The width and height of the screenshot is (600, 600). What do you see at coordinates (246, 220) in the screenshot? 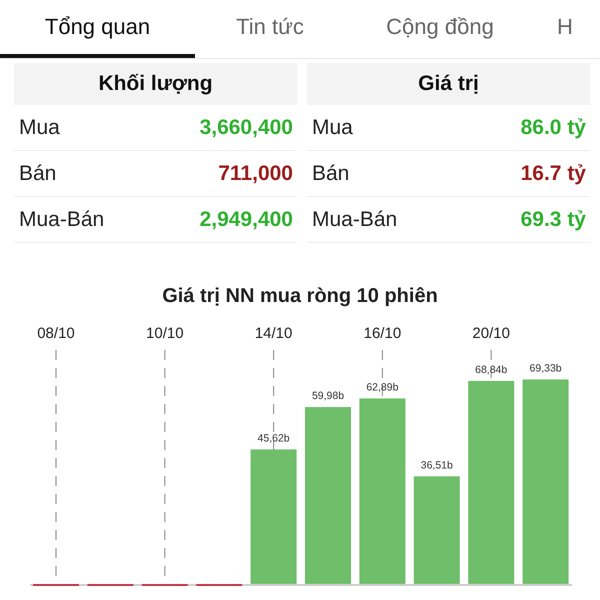
I see `row-value: 2,949,400` at bounding box center [246, 220].